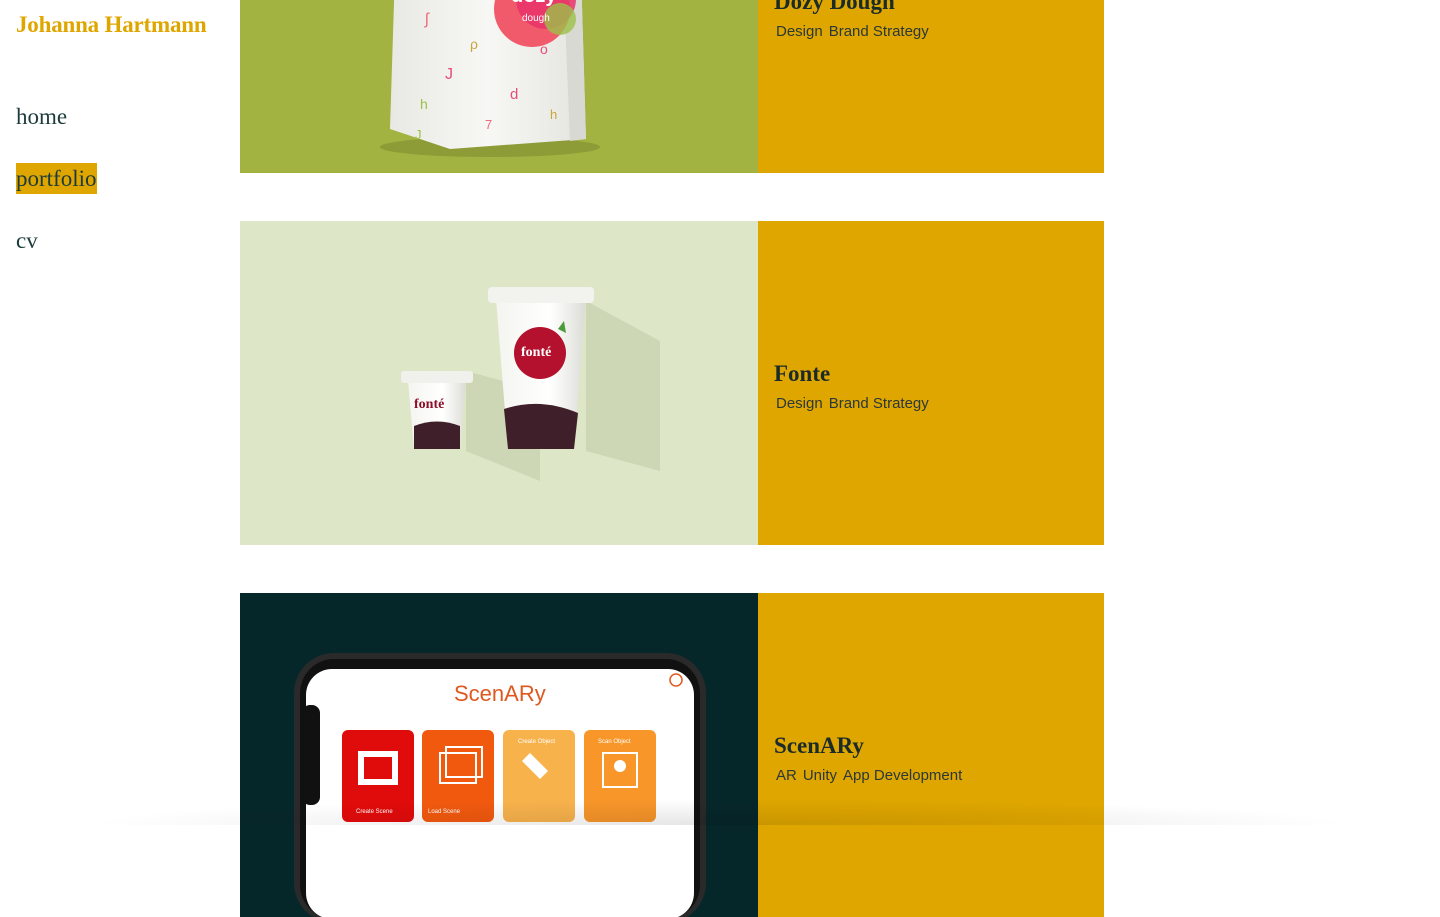  What do you see at coordinates (429, 404) in the screenshot?
I see `fonte-small-cup-logo: fonté` at bounding box center [429, 404].